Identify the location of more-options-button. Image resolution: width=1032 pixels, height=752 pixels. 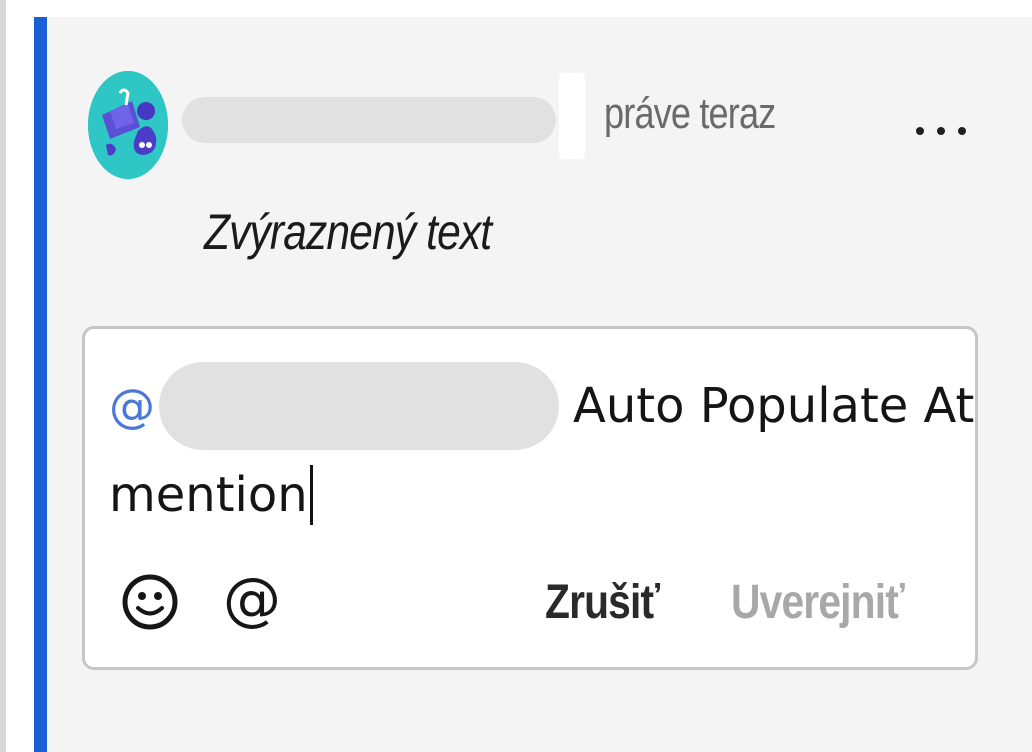
(941, 131).